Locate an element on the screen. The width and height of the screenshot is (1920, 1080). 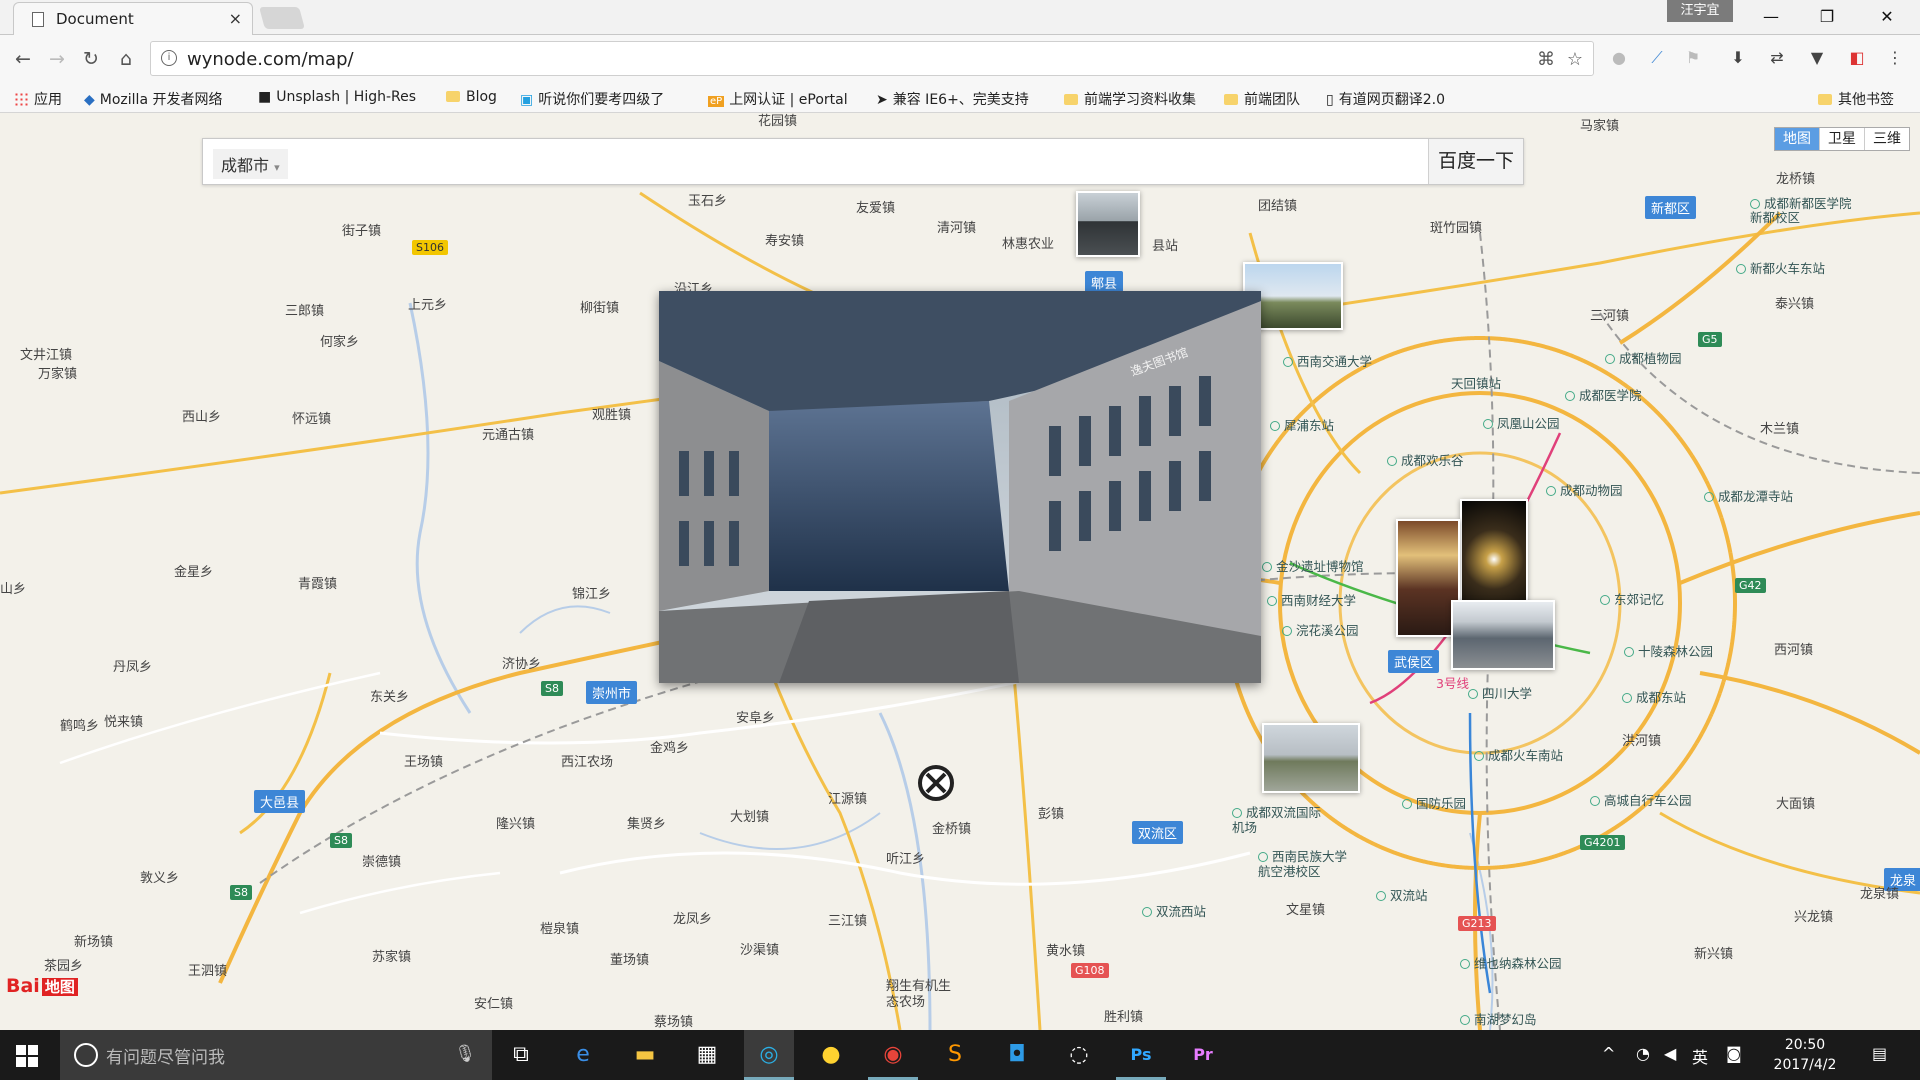
task-view-icon: ⧉ is located at coordinates (521, 1055).